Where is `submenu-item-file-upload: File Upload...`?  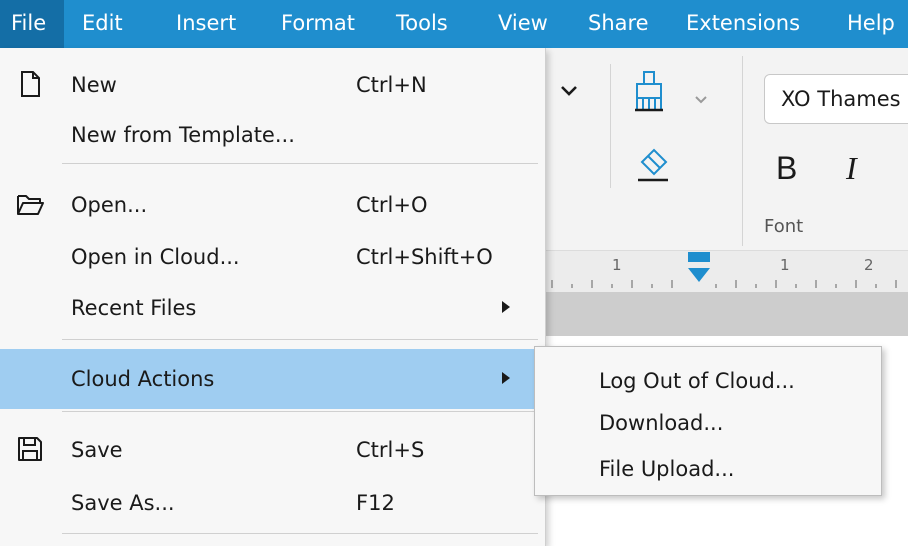 submenu-item-file-upload: File Upload... is located at coordinates (708, 469).